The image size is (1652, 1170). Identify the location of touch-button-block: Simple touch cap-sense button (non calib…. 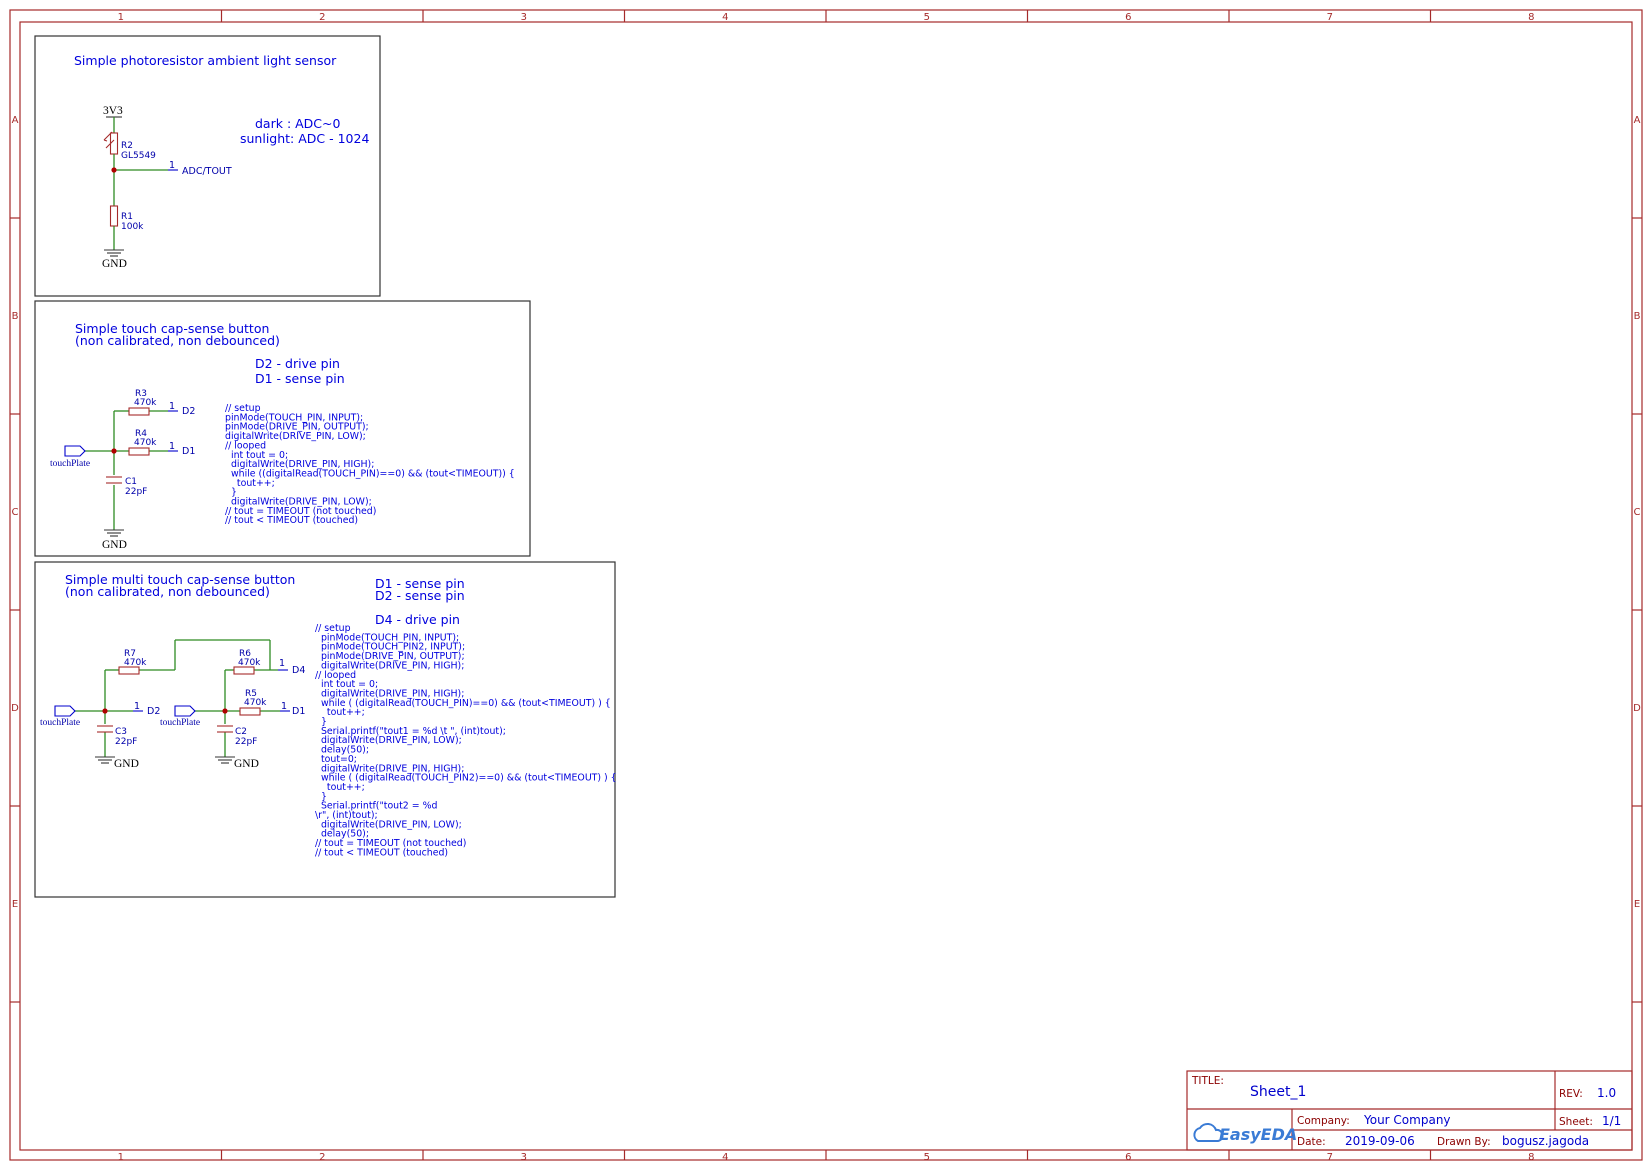
(282, 428).